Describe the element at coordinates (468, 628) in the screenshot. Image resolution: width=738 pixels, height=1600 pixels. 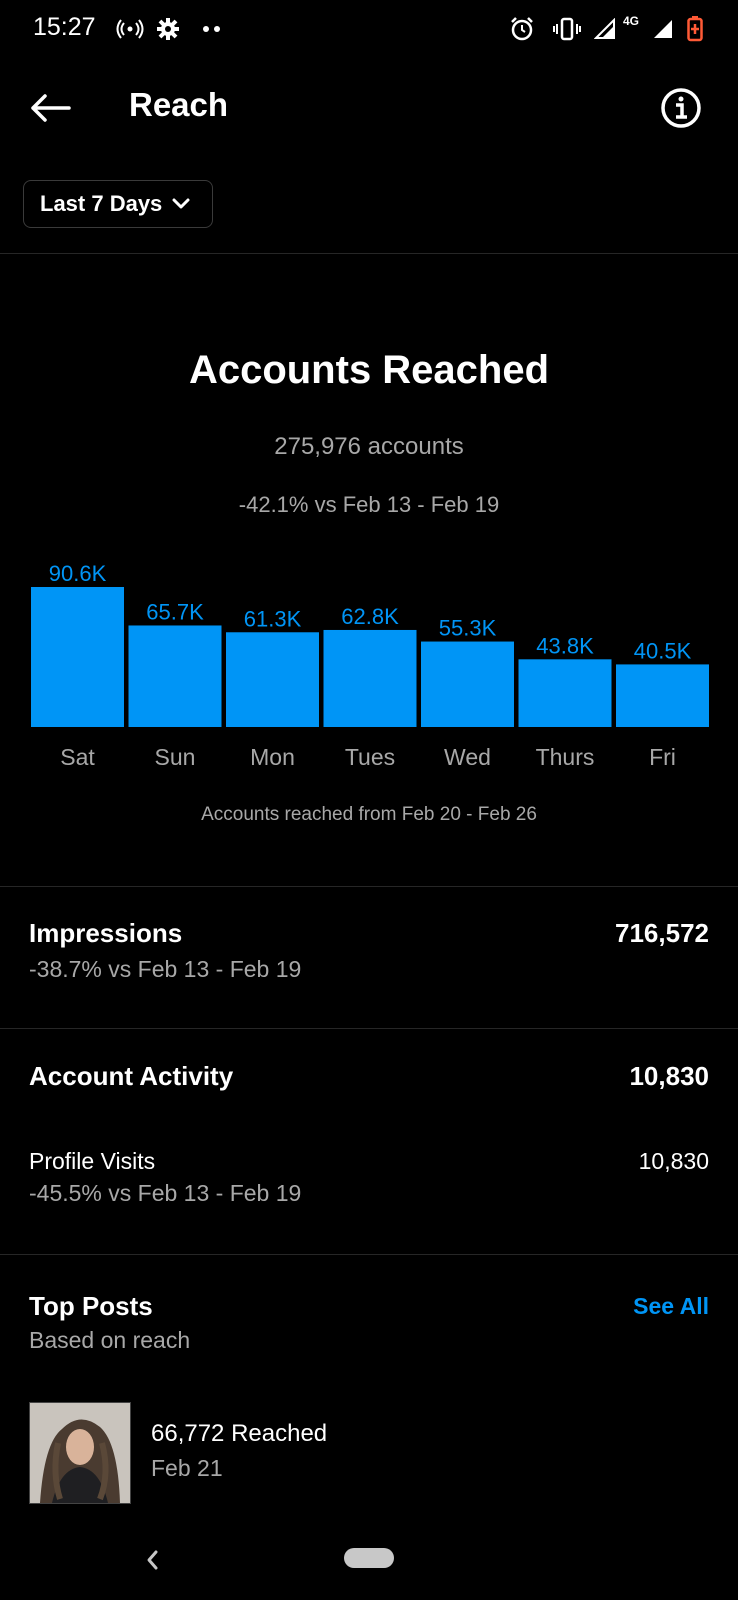
I see `chart-value-label: 55.3K` at that location.